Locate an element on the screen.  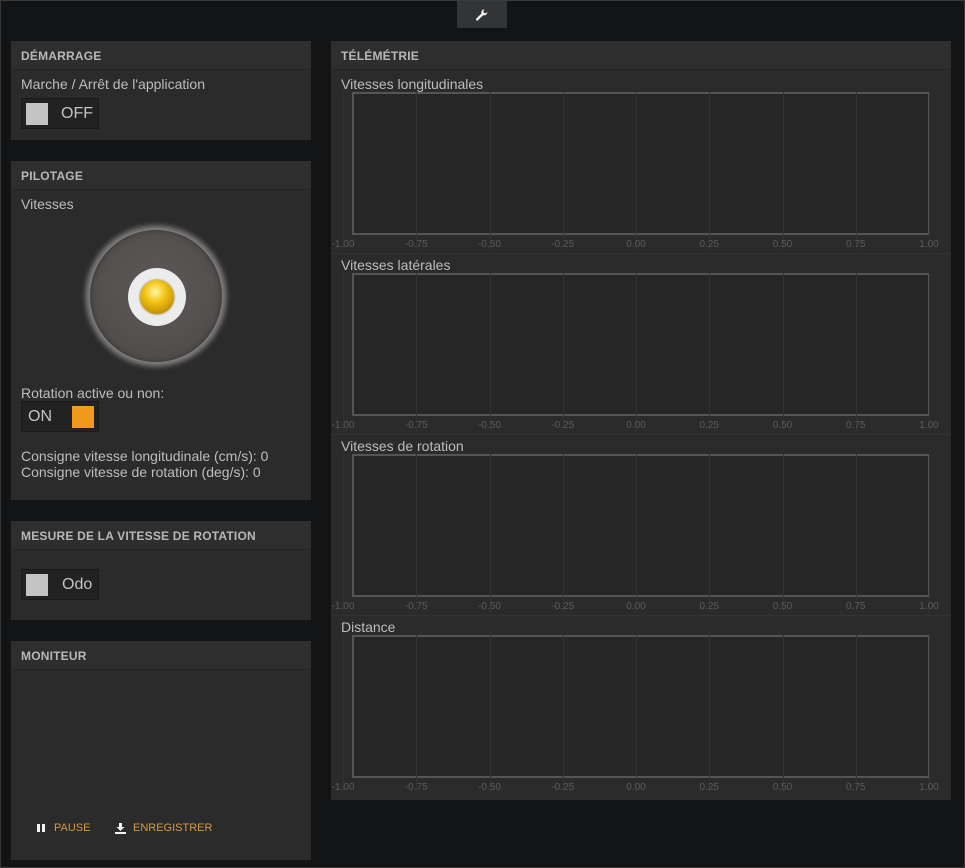
graph-label: Vitesses latérales is located at coordinates (396, 265).